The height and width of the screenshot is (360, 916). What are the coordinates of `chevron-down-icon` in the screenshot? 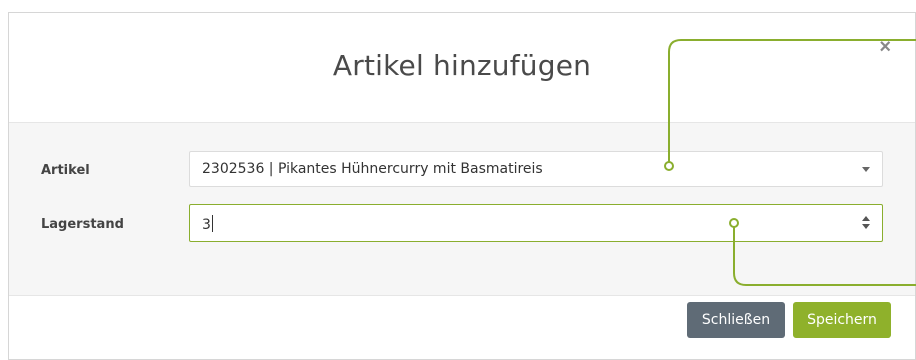 It's located at (866, 169).